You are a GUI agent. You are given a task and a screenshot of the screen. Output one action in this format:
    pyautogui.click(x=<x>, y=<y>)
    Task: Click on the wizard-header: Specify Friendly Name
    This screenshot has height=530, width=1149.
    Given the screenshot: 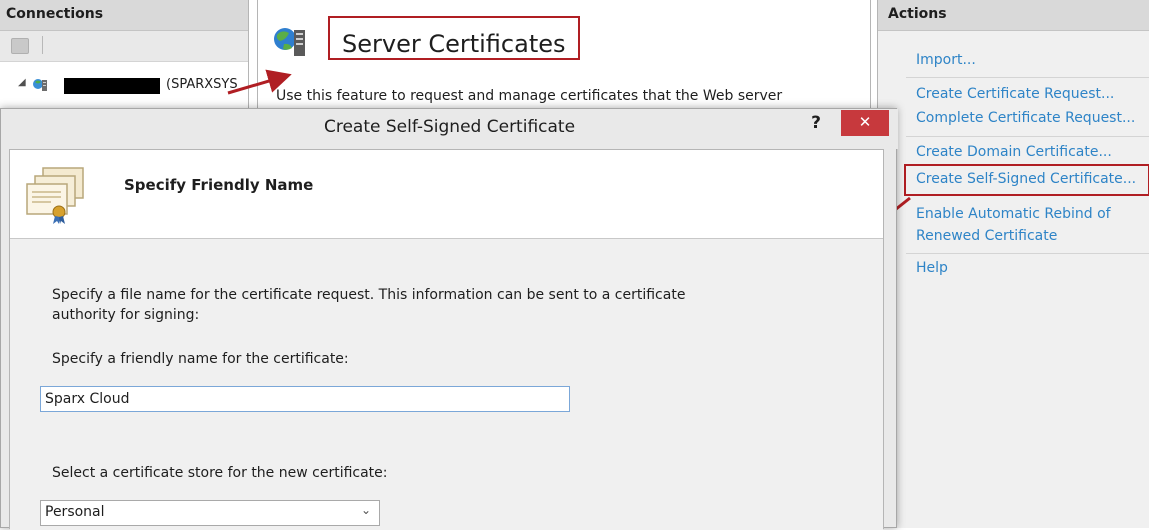 What is the action you would take?
    pyautogui.click(x=446, y=194)
    